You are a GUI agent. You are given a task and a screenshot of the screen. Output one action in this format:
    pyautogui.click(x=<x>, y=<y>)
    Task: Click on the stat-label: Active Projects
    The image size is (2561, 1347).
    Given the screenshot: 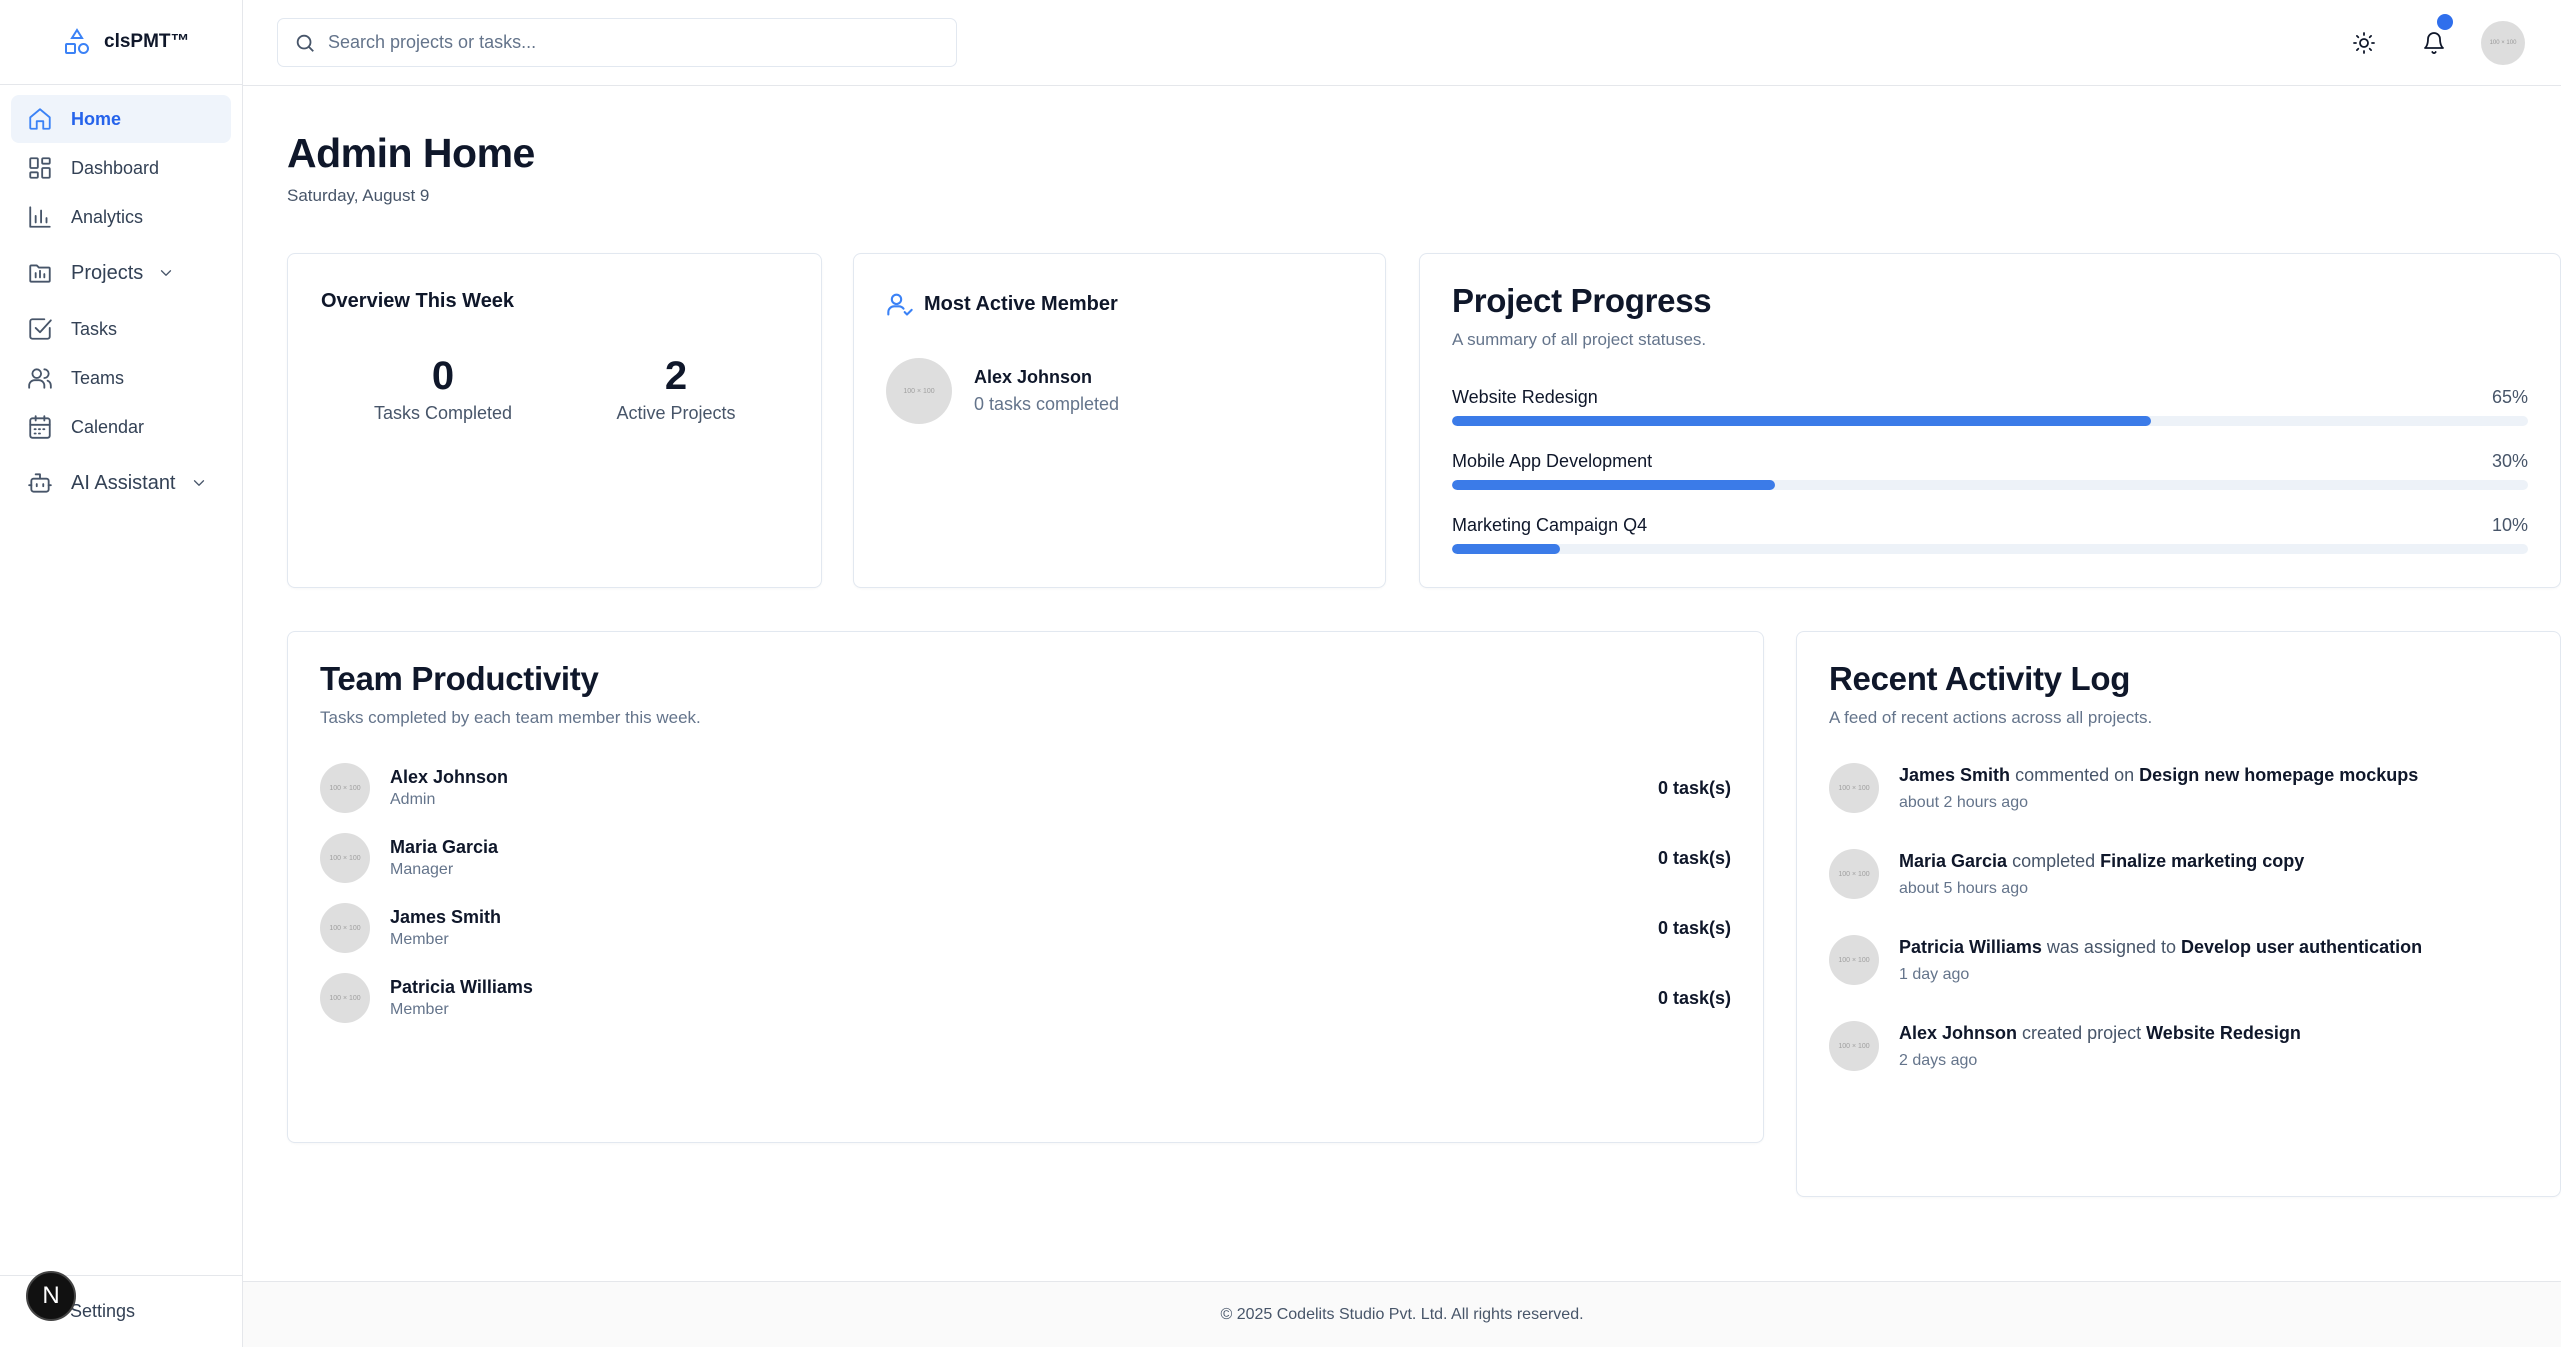 What is the action you would take?
    pyautogui.click(x=676, y=413)
    